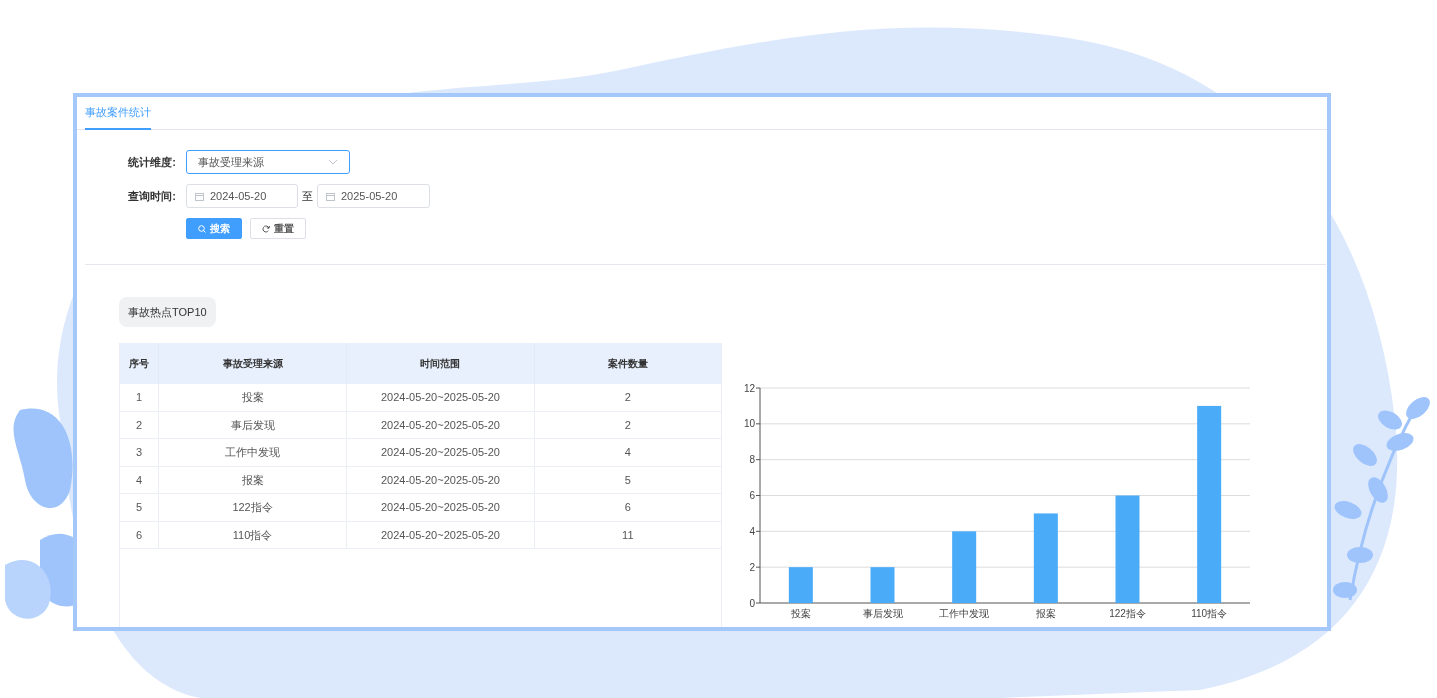 The image size is (1437, 698). Describe the element at coordinates (333, 162) in the screenshot. I see `chevron-down-icon` at that location.